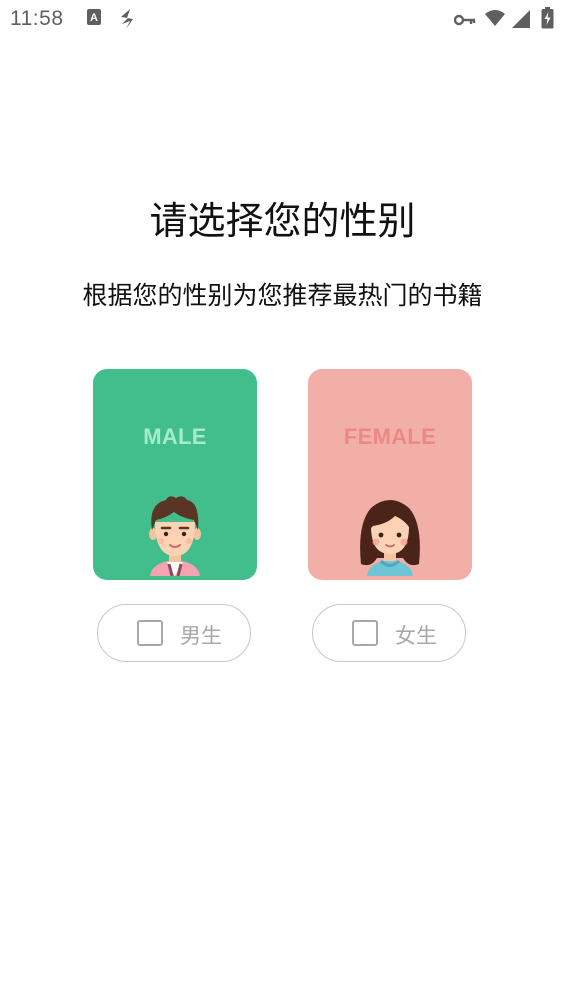 Image resolution: width=565 pixels, height=1004 pixels. I want to click on male-card: MALE, so click(175, 474).